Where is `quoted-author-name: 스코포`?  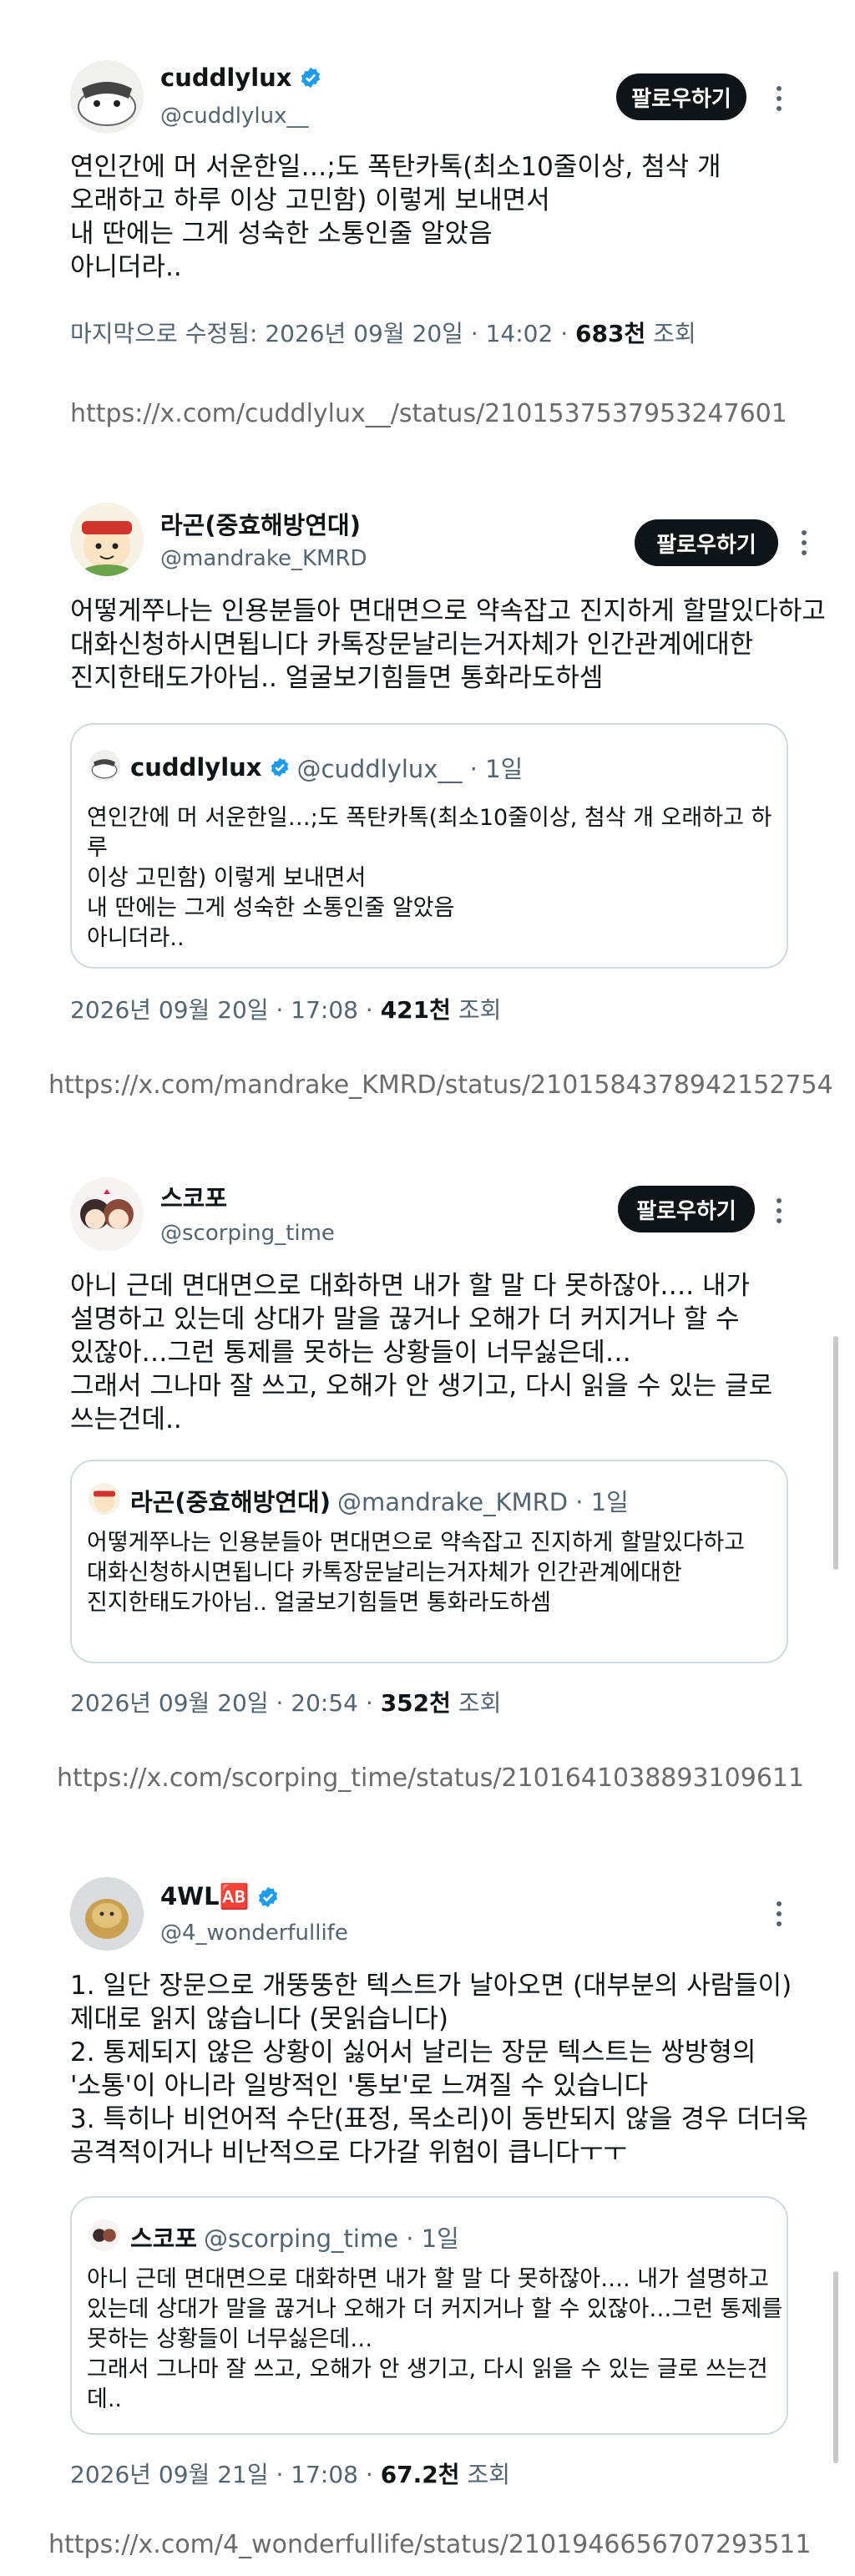
quoted-author-name: 스코포 is located at coordinates (164, 2238).